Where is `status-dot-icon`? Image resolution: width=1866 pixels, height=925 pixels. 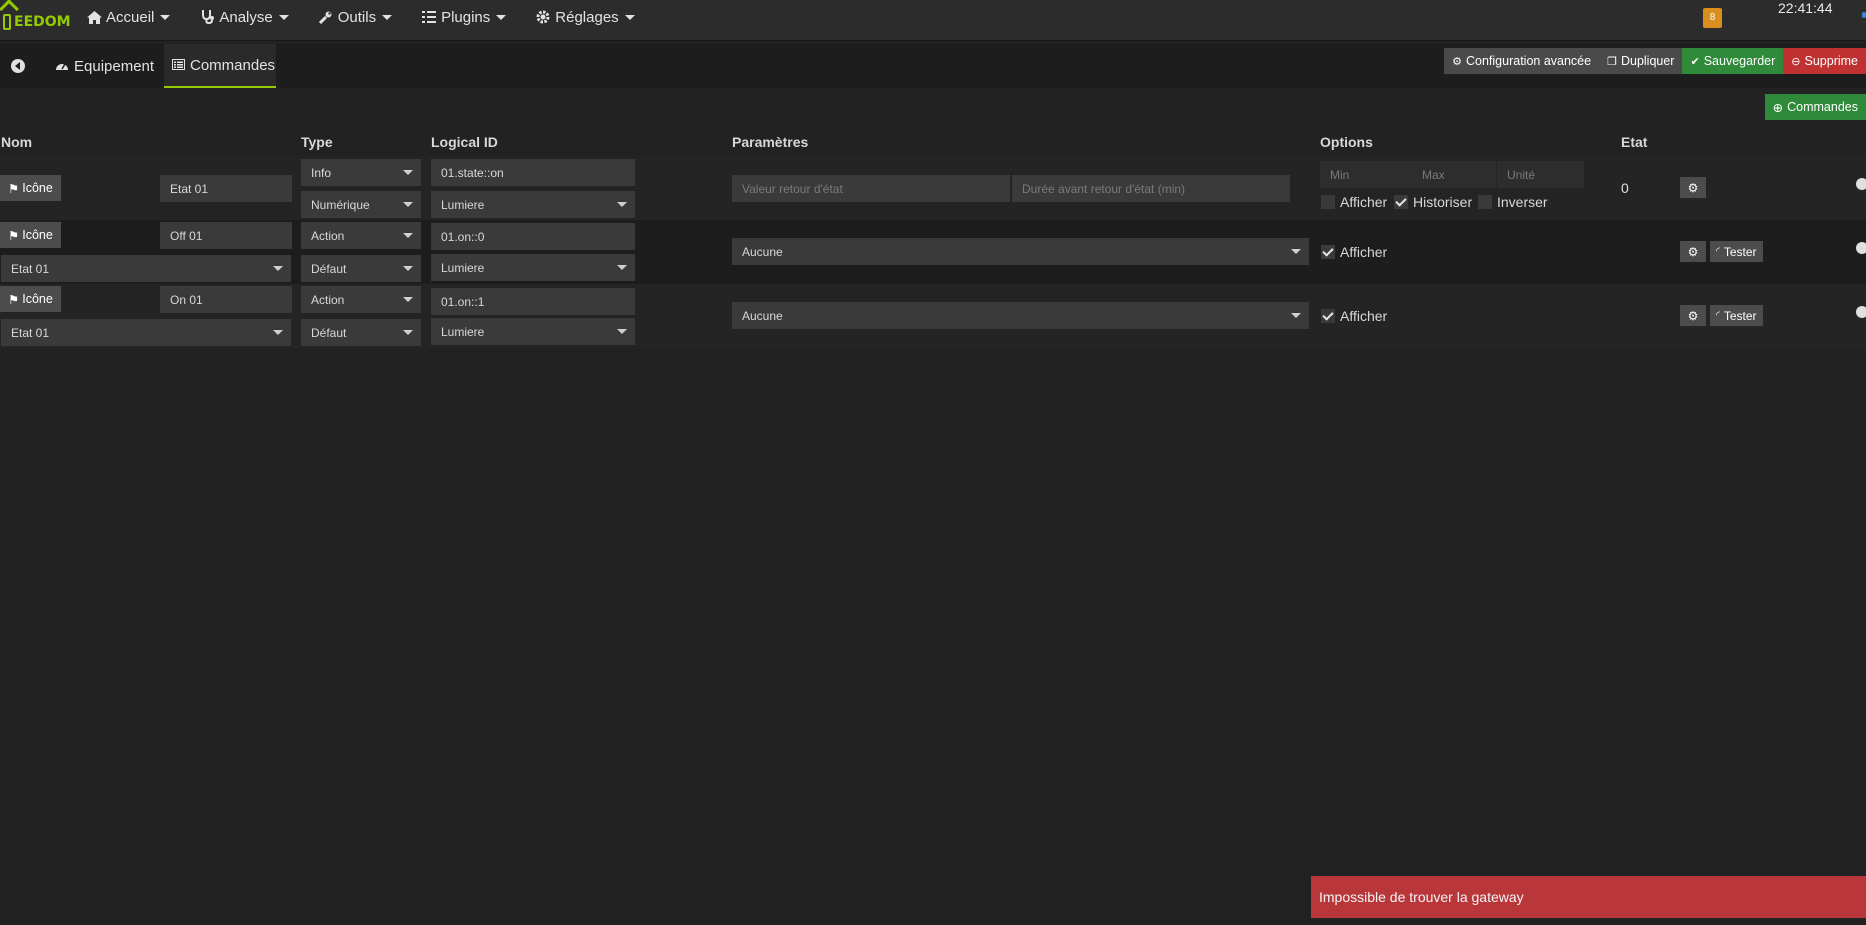 status-dot-icon is located at coordinates (1864, 15).